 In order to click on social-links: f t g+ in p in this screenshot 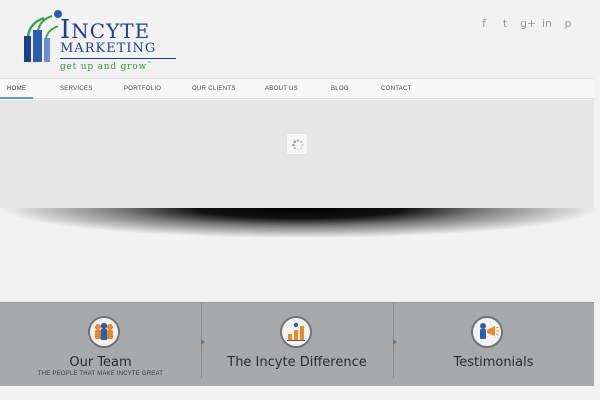, I will do `click(526, 24)`.